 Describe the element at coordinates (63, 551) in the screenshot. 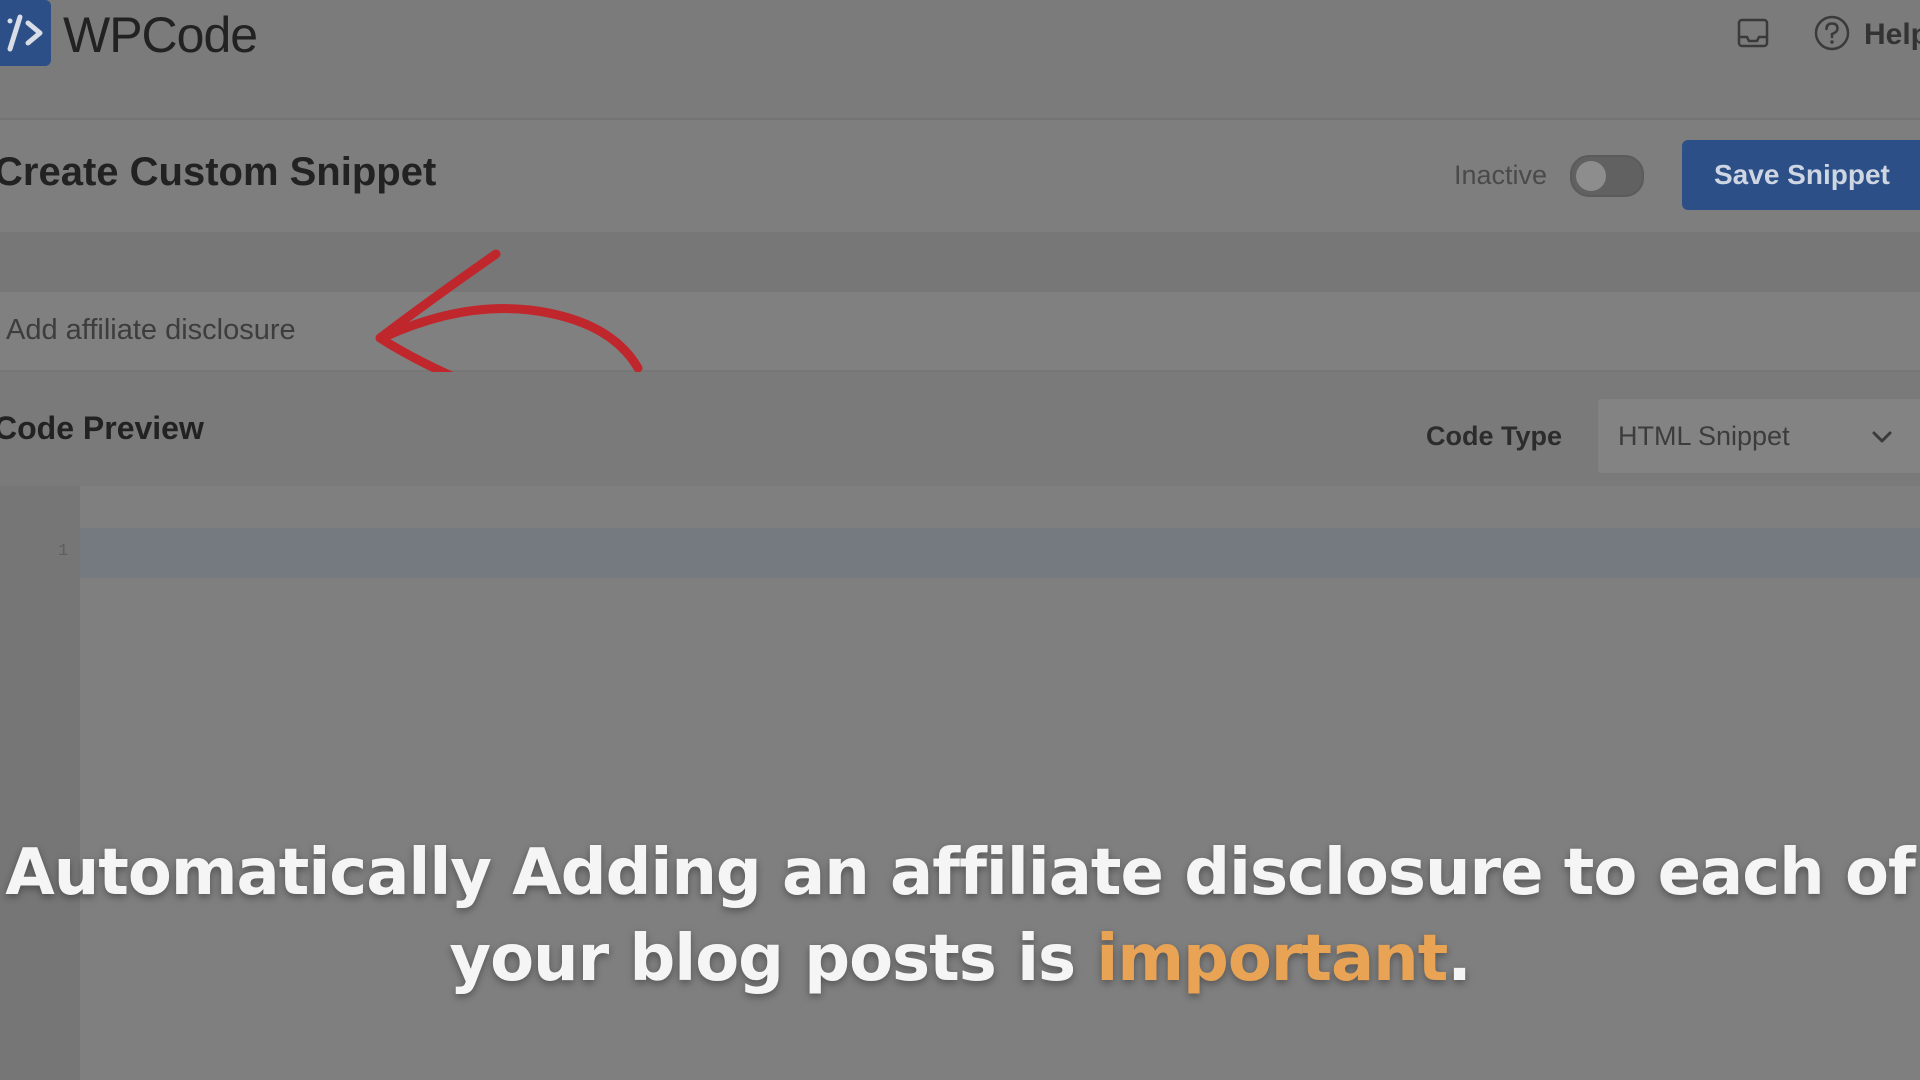

I see `line-number: 1` at that location.